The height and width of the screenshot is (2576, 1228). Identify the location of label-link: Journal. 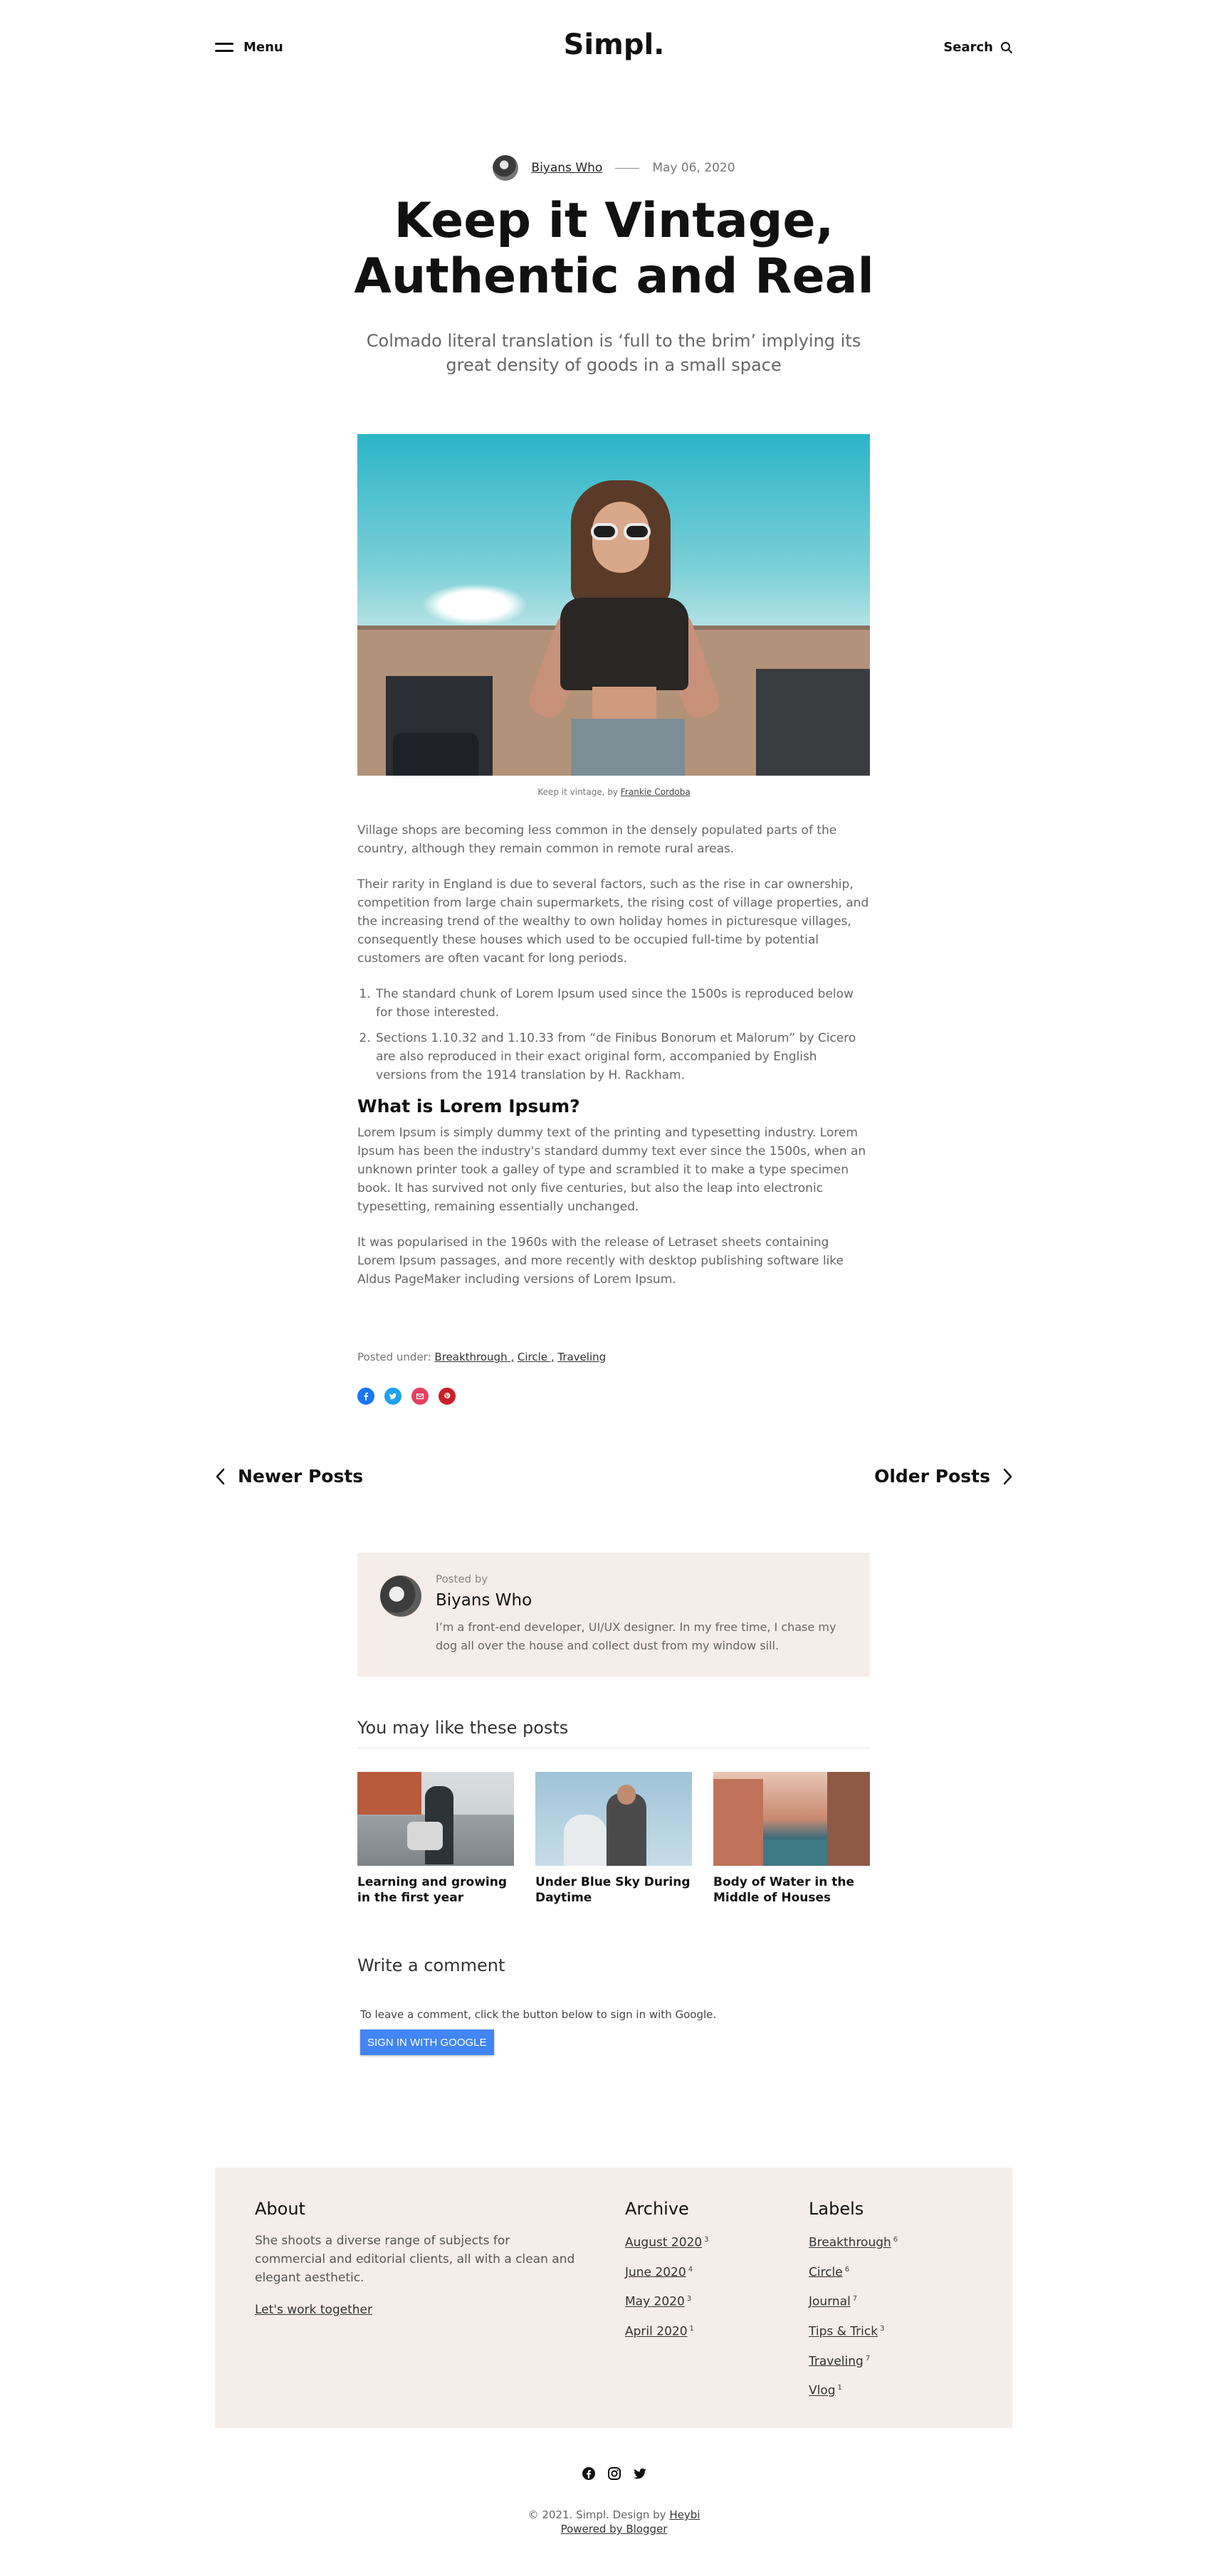
(830, 2302).